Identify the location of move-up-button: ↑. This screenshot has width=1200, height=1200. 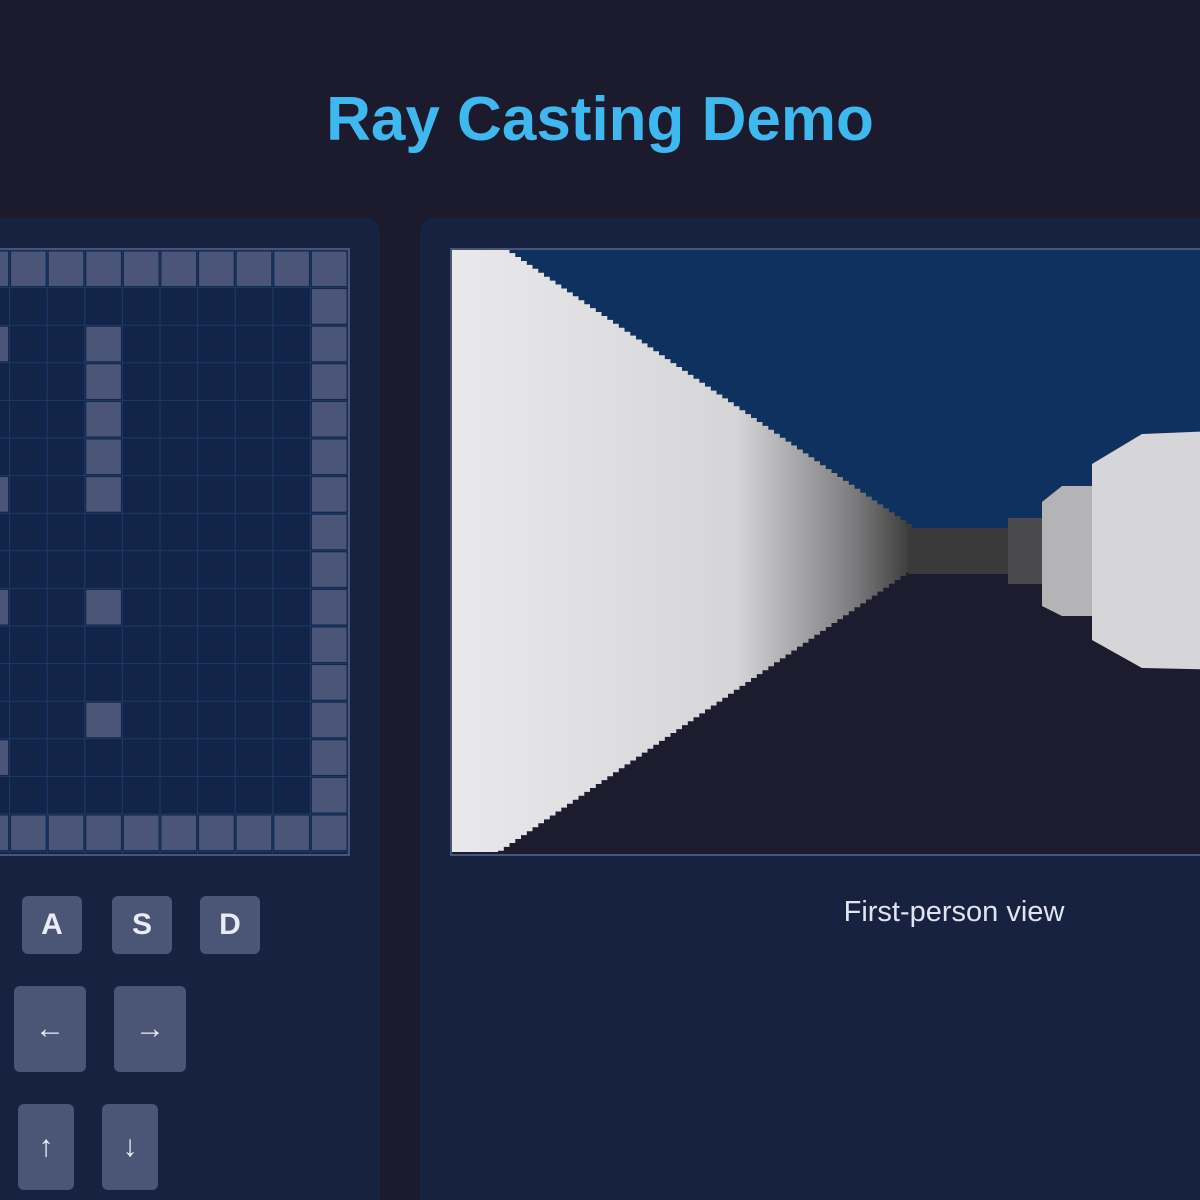
(46, 1147).